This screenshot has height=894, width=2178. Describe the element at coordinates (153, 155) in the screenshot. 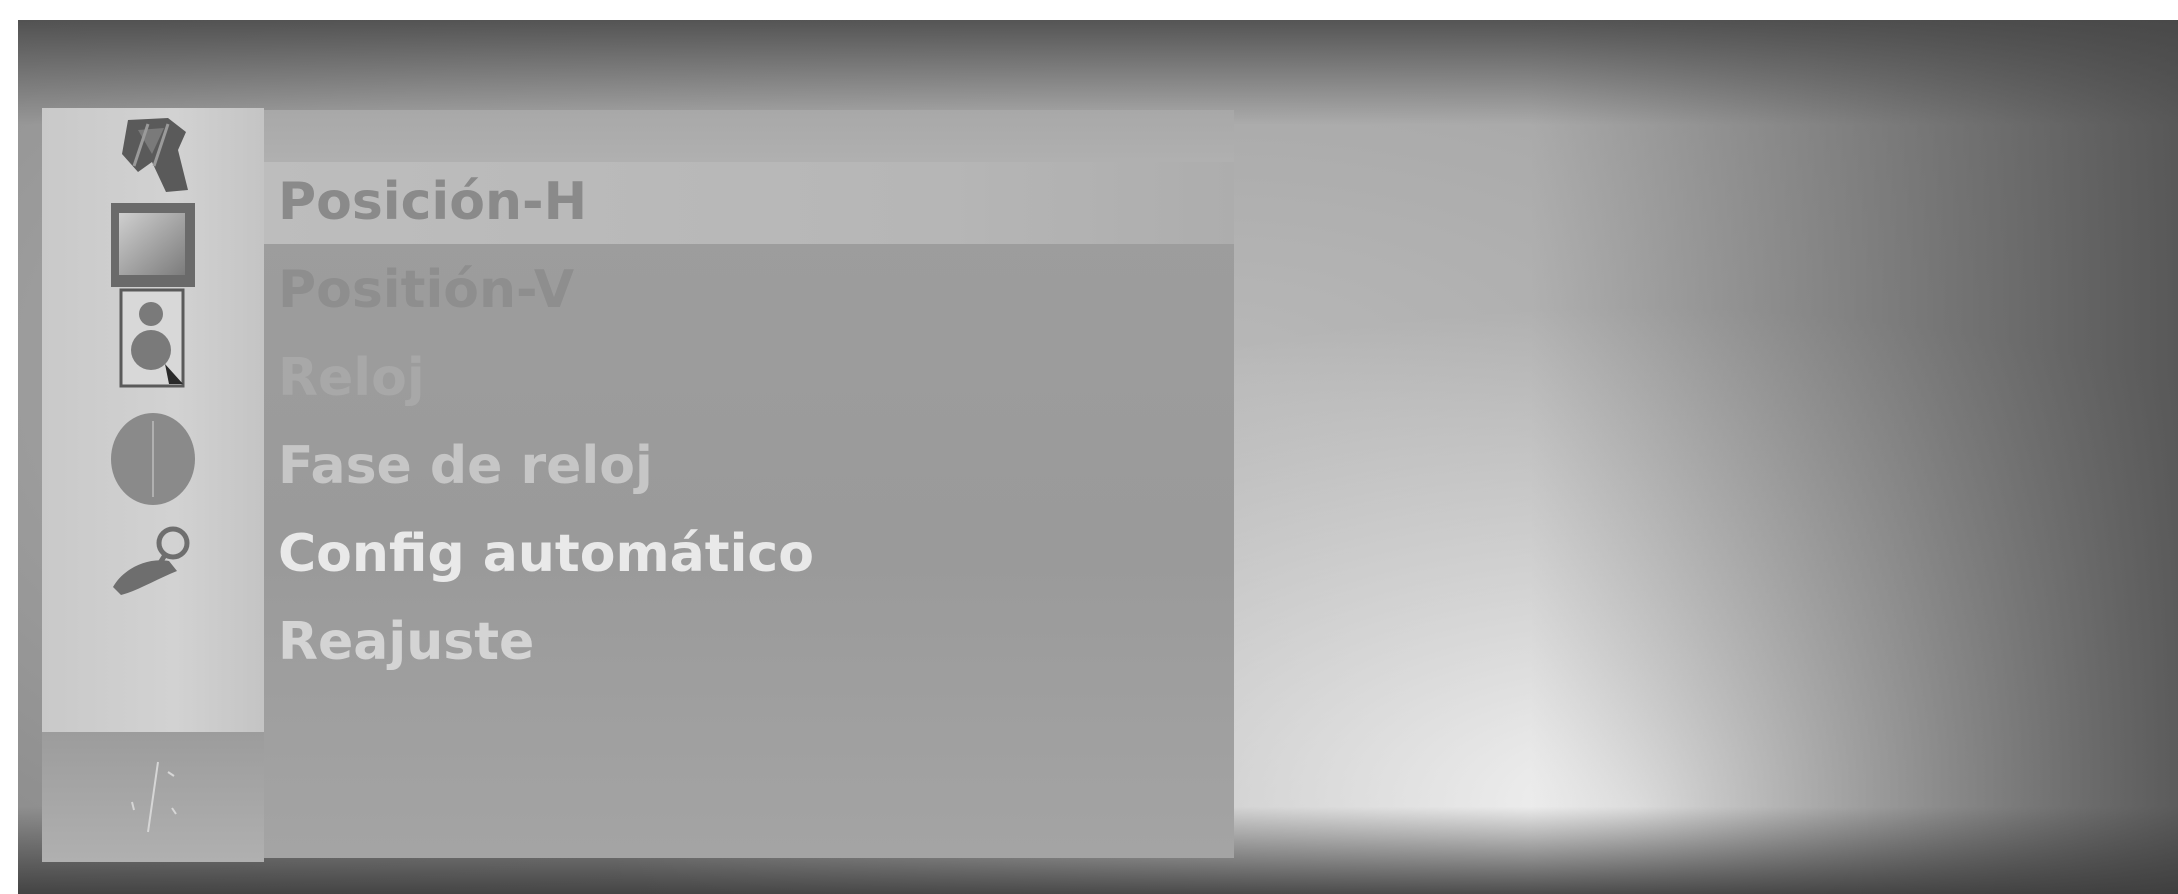

I see `satellite-dish-icon` at that location.